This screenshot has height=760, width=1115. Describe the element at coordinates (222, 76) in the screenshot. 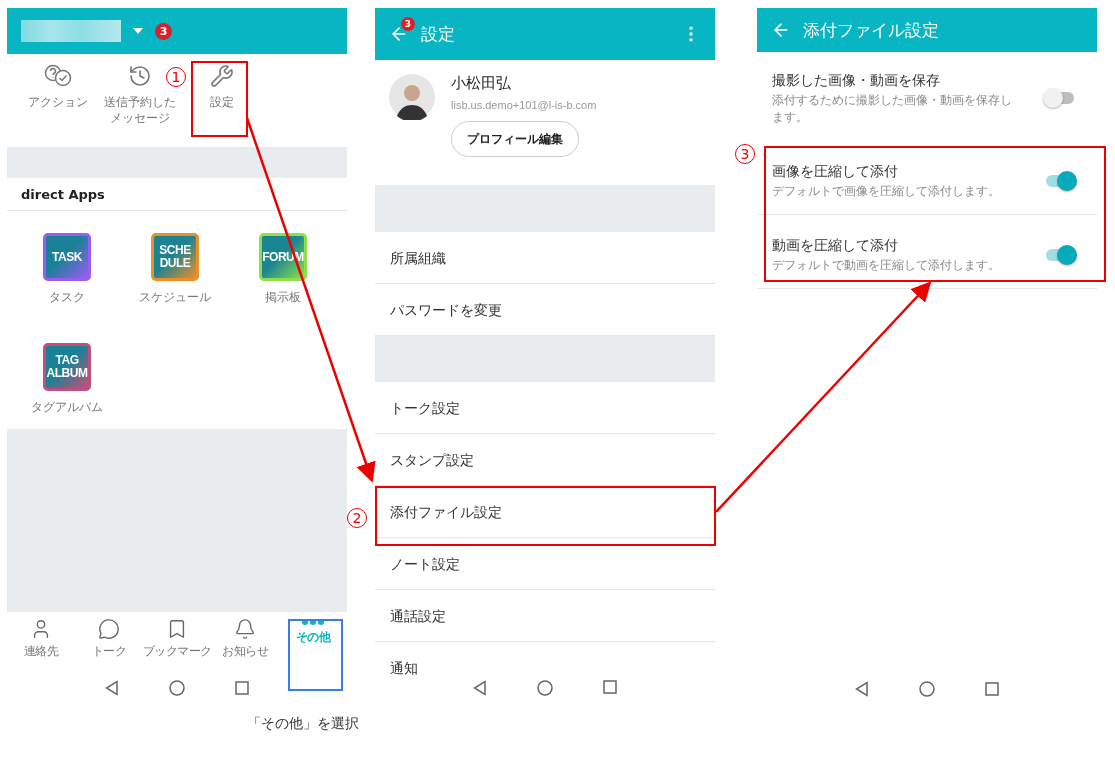

I see `wrench-icon` at that location.